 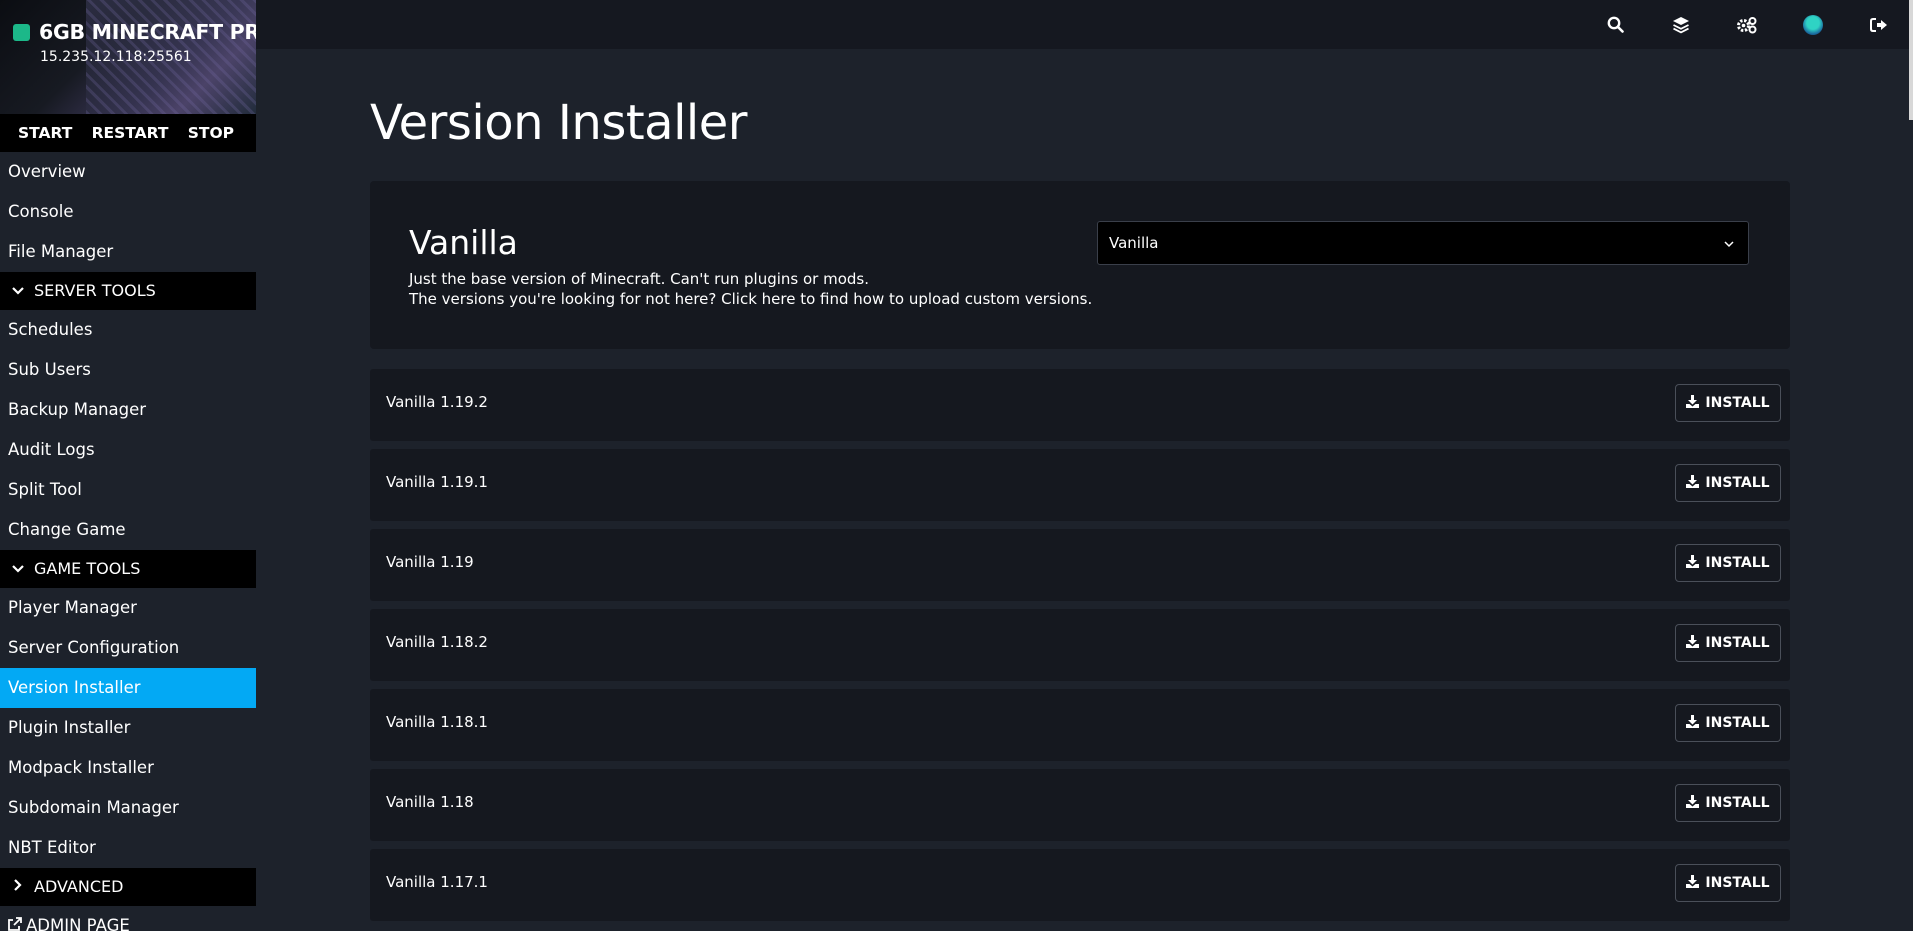 I want to click on sidebar-item-subdomain-manager: Subdomain Manager, so click(x=128, y=808).